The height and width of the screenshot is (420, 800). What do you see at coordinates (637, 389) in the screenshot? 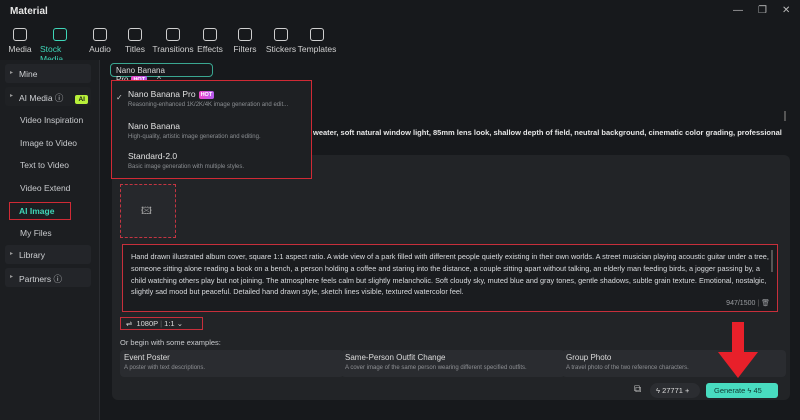
I see `ai-image-settings-icon: ⧉` at bounding box center [637, 389].